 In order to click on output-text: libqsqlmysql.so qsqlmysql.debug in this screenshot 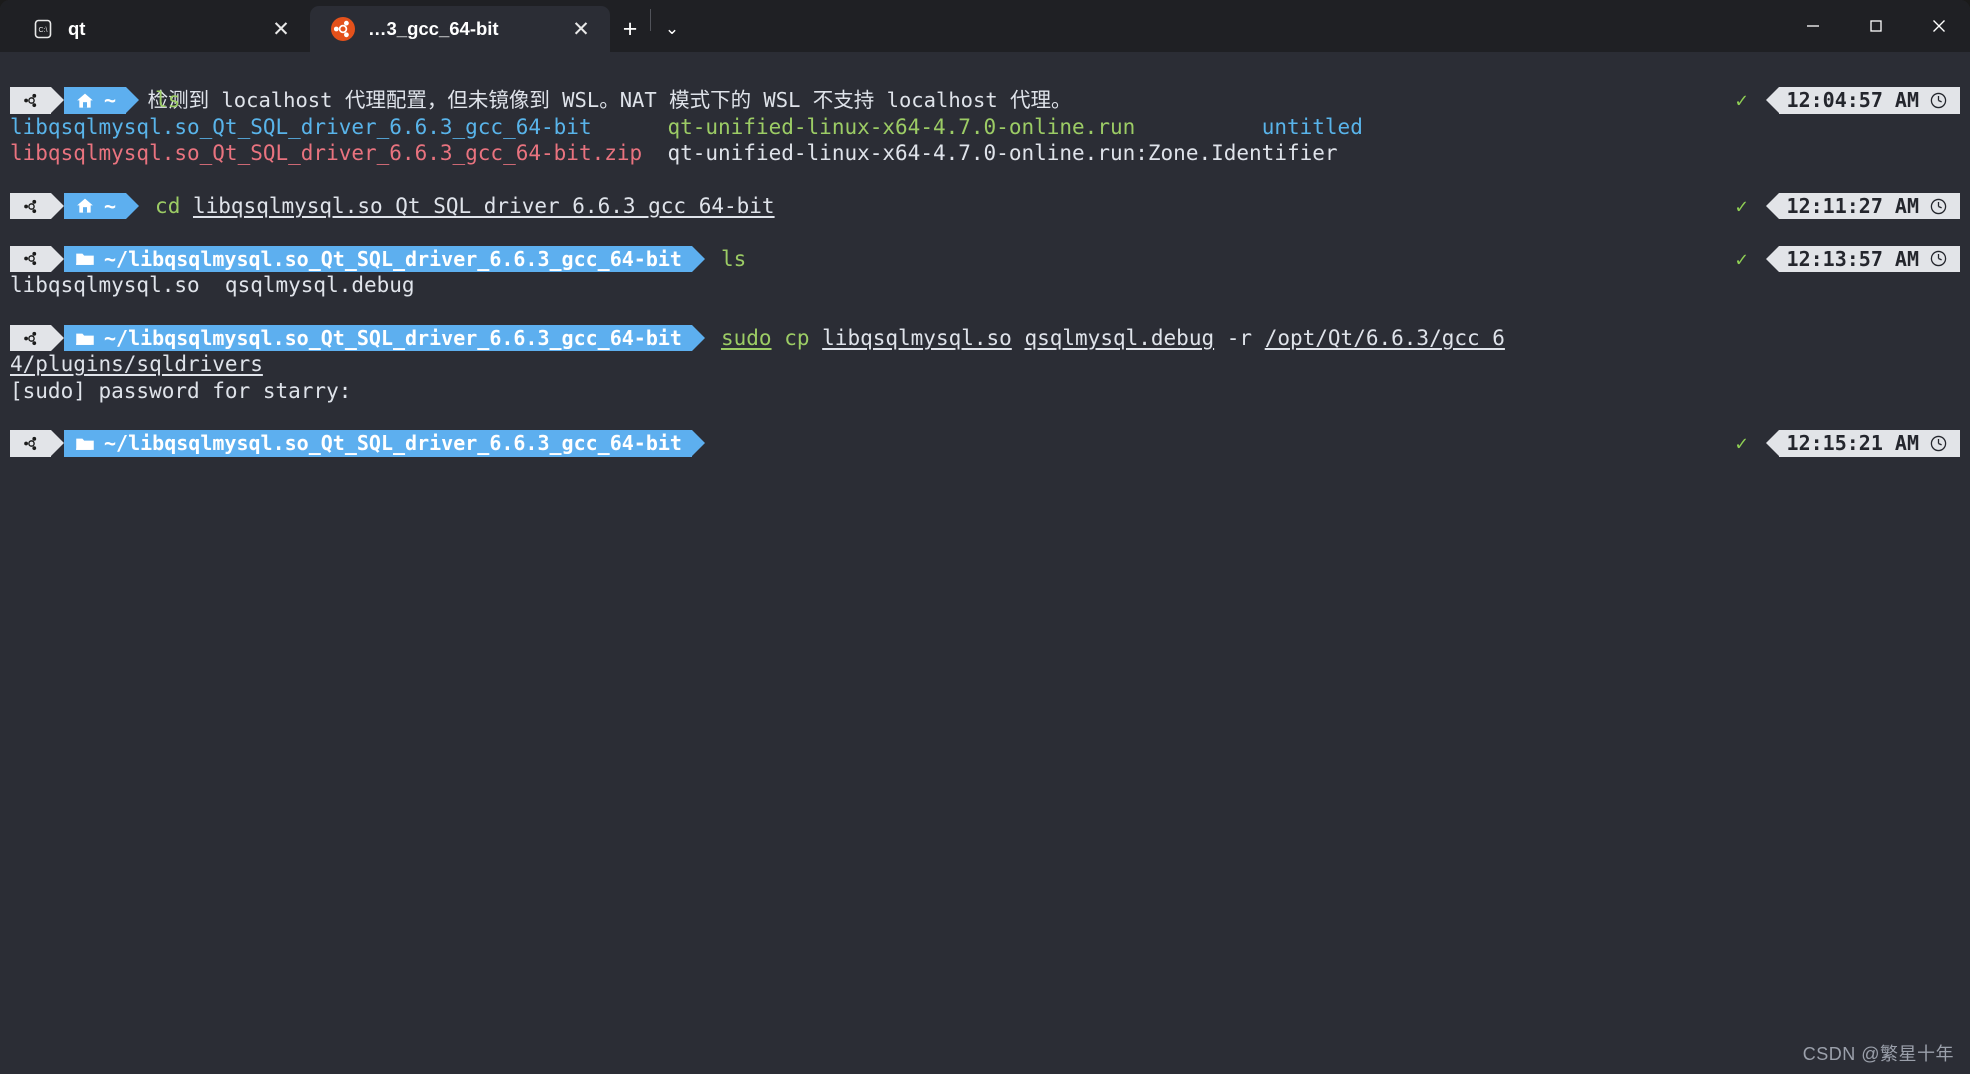, I will do `click(207, 285)`.